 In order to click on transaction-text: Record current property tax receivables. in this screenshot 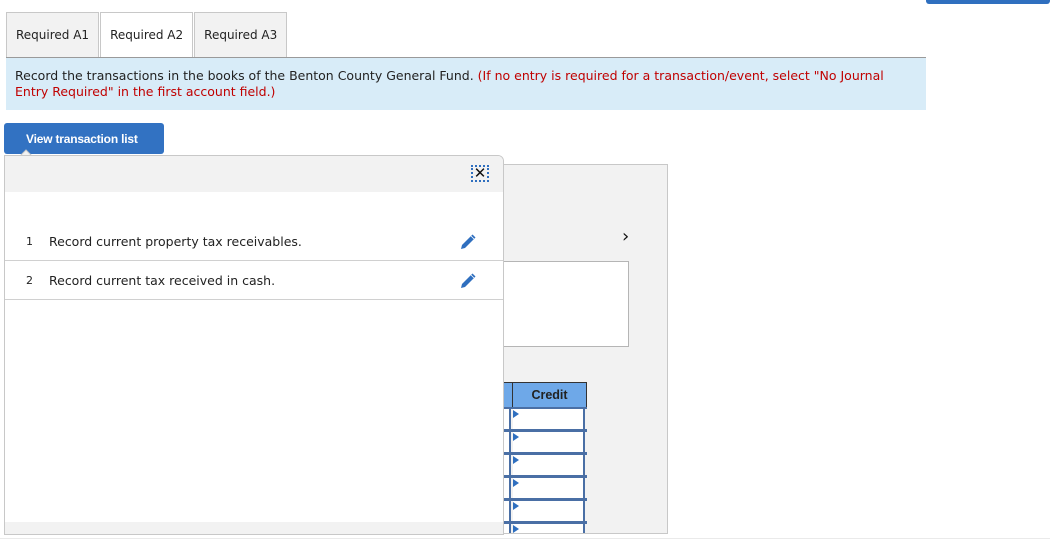, I will do `click(175, 241)`.